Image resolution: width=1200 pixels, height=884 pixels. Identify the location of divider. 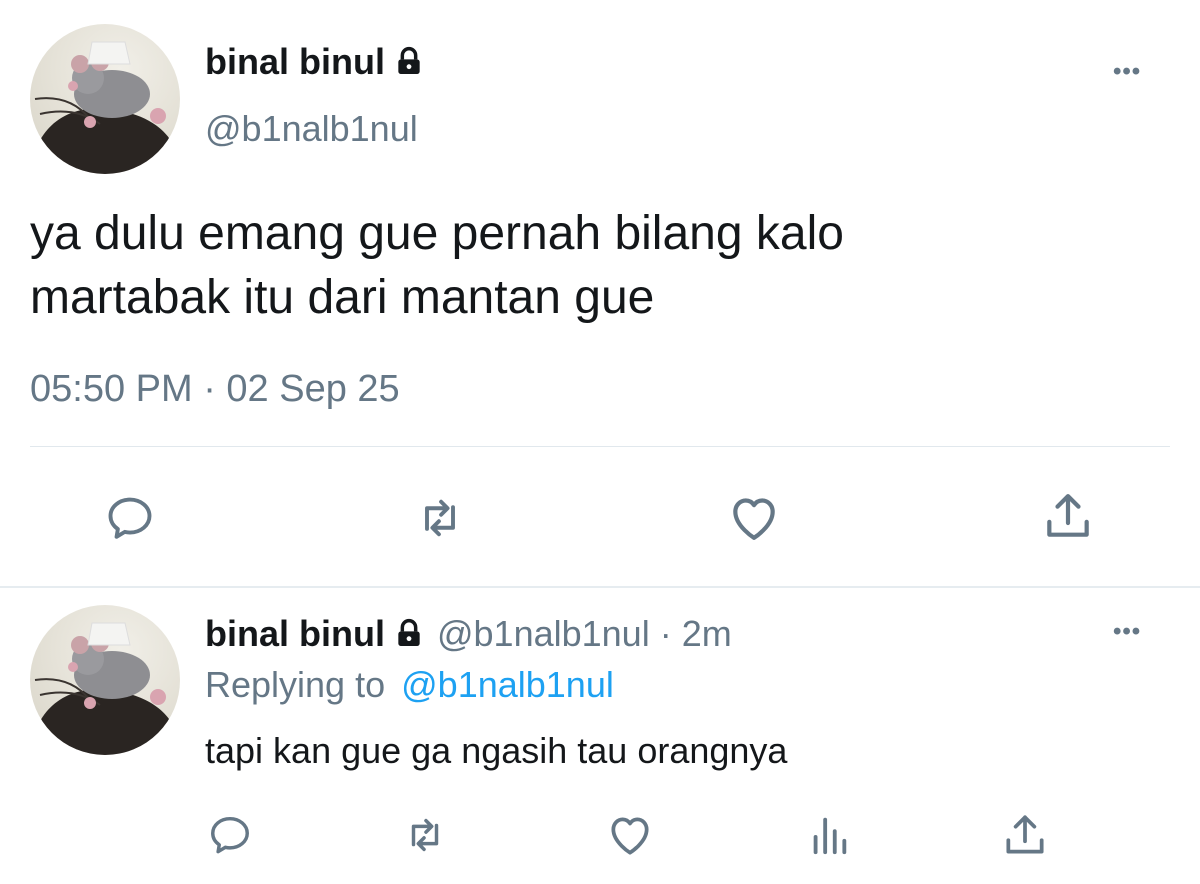
(600, 446).